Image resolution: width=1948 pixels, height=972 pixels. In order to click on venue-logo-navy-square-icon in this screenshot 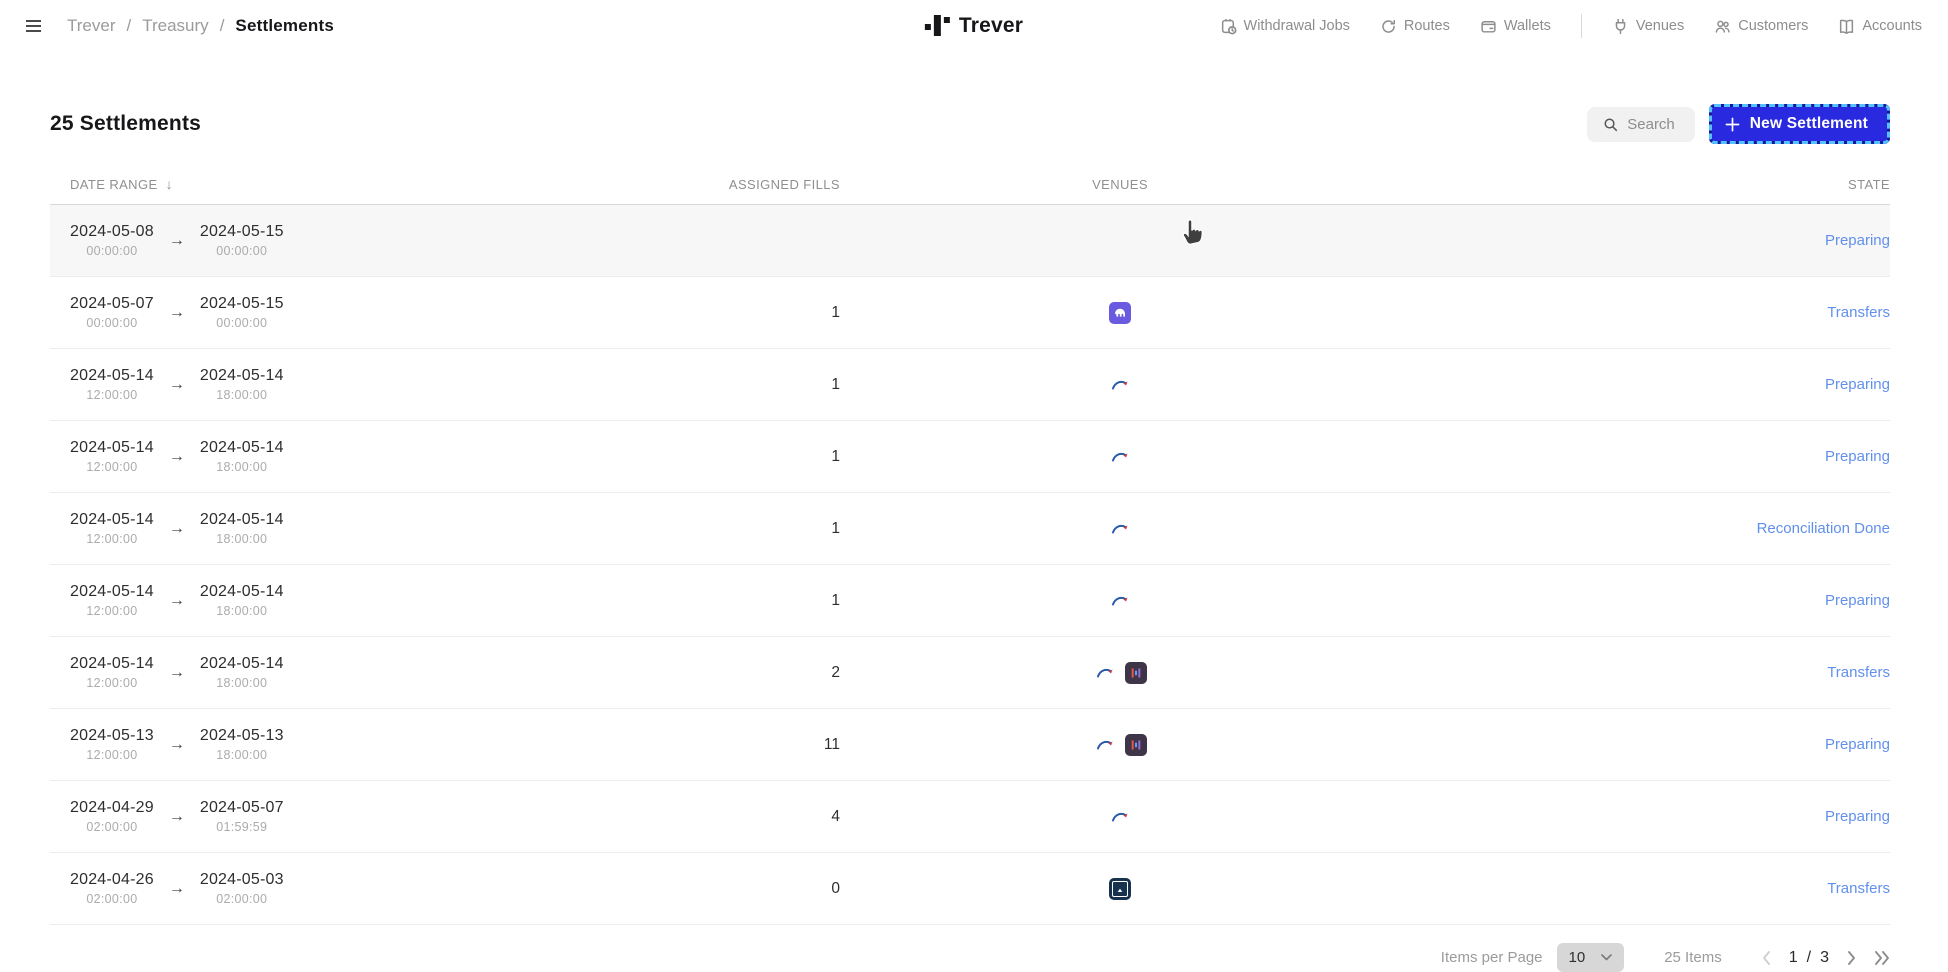, I will do `click(1120, 888)`.